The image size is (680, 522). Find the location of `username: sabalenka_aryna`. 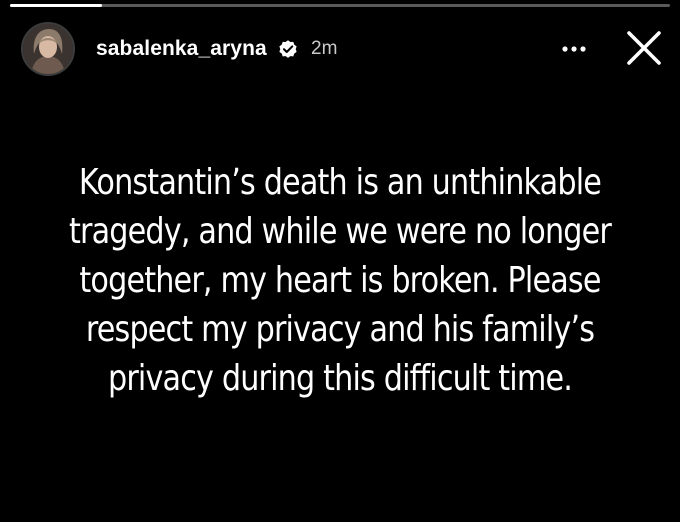

username: sabalenka_aryna is located at coordinates (181, 49).